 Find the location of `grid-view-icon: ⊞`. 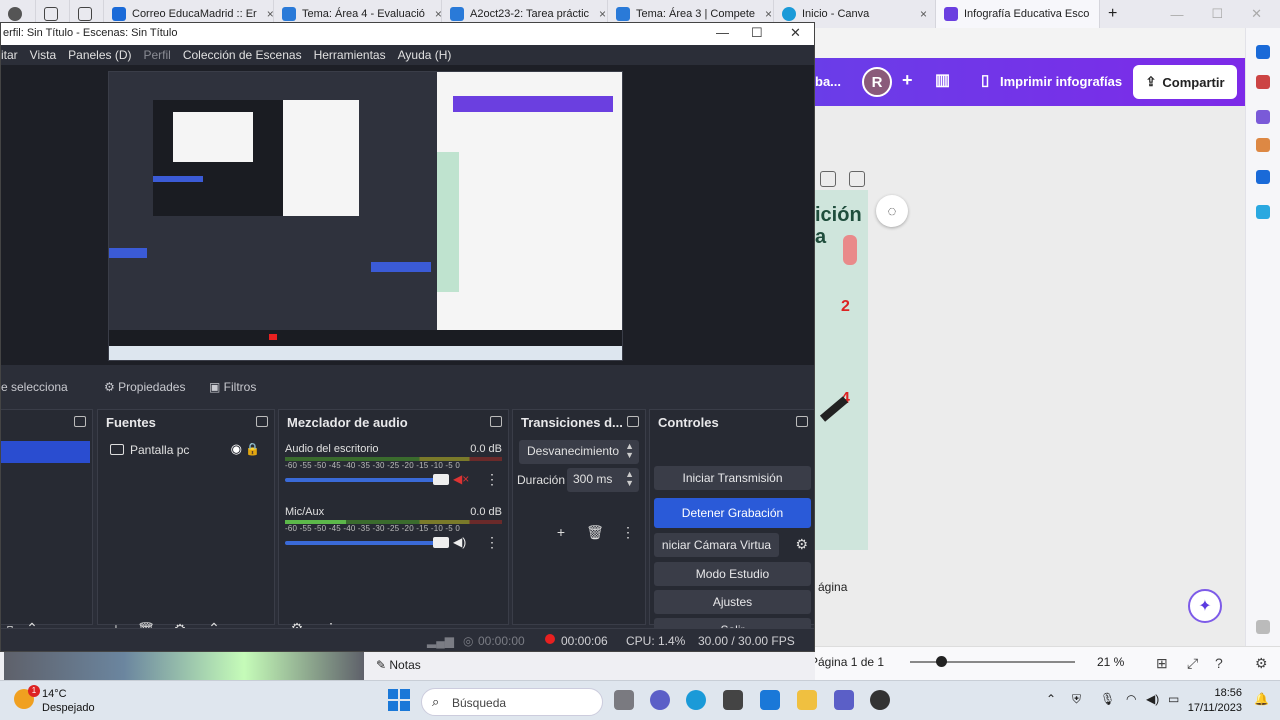

grid-view-icon: ⊞ is located at coordinates (1162, 663).